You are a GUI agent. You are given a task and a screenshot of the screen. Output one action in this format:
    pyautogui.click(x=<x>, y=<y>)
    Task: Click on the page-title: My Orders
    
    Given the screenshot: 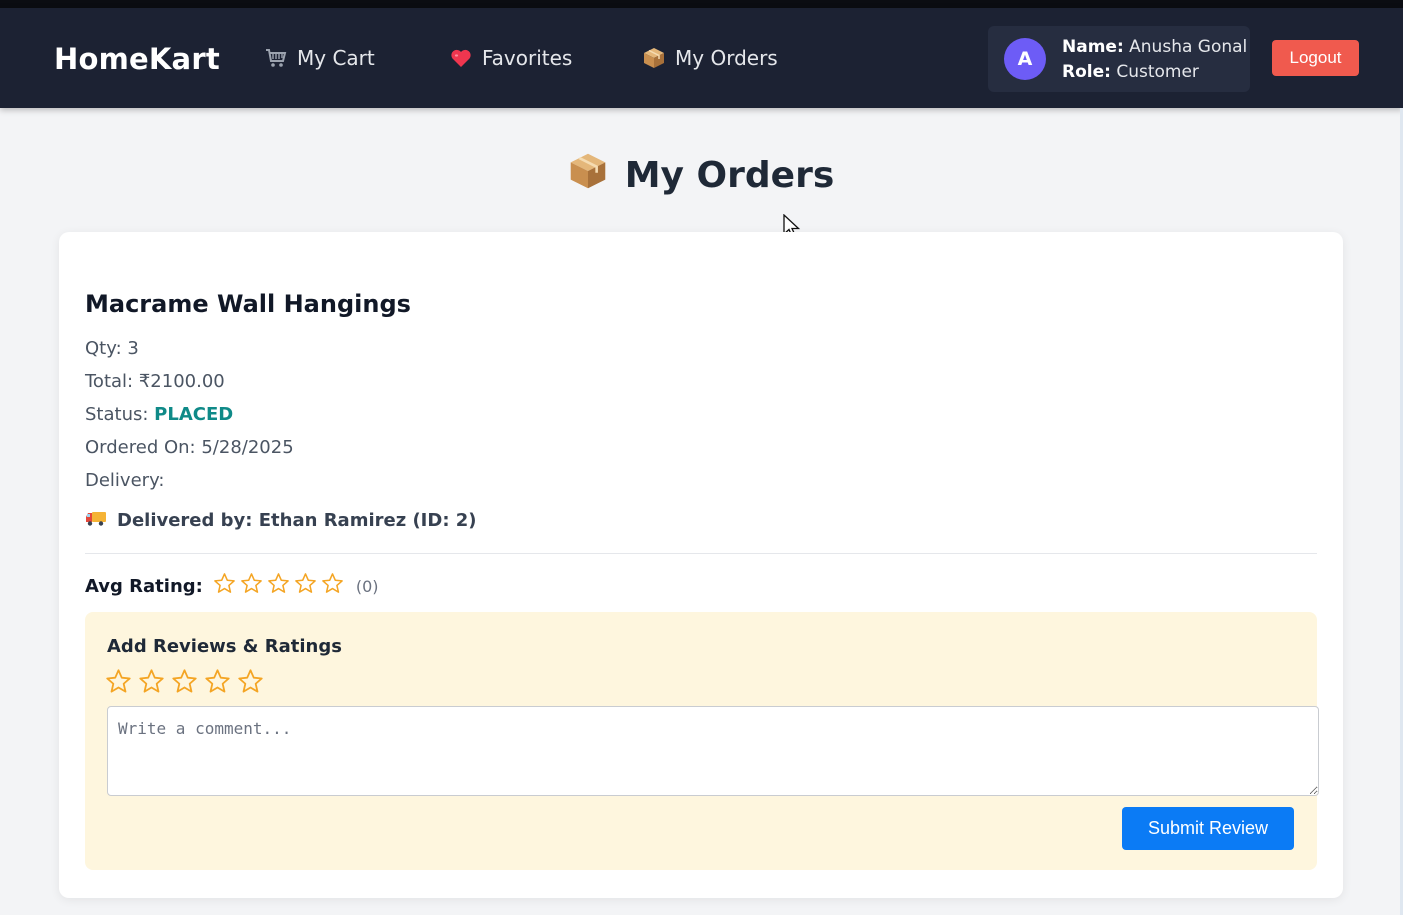 What is the action you would take?
    pyautogui.click(x=701, y=175)
    